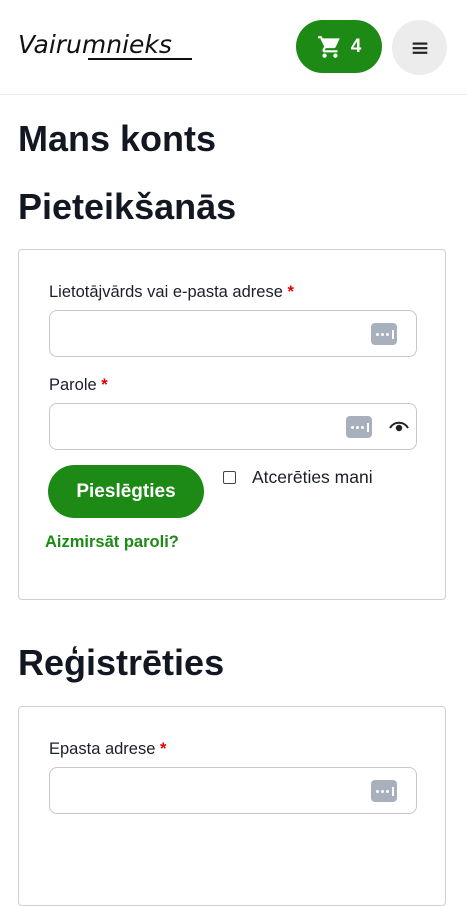 This screenshot has height=906, width=467. What do you see at coordinates (328, 46) in the screenshot?
I see `cart-icon` at bounding box center [328, 46].